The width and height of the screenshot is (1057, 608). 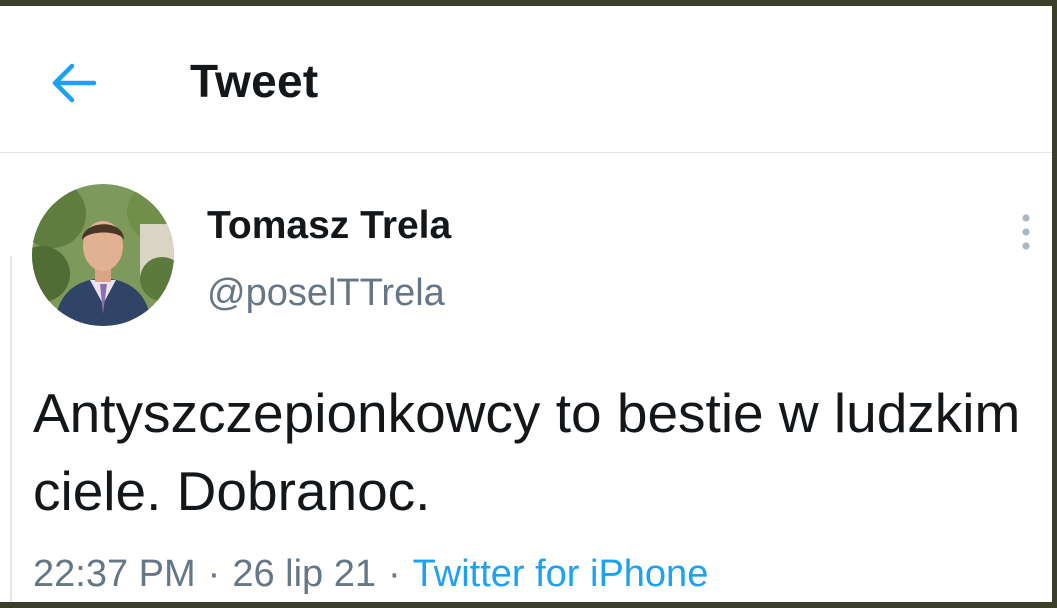 I want to click on tweet-time: 22:37 PM, so click(x=114, y=574).